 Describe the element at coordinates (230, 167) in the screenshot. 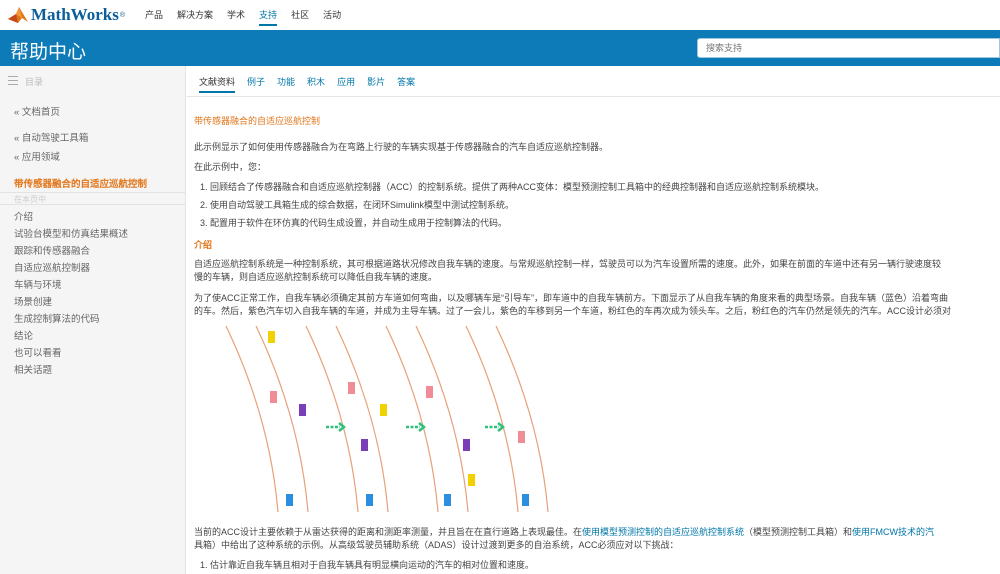

I see `in-this-example-text: 在此示例中，您：` at that location.